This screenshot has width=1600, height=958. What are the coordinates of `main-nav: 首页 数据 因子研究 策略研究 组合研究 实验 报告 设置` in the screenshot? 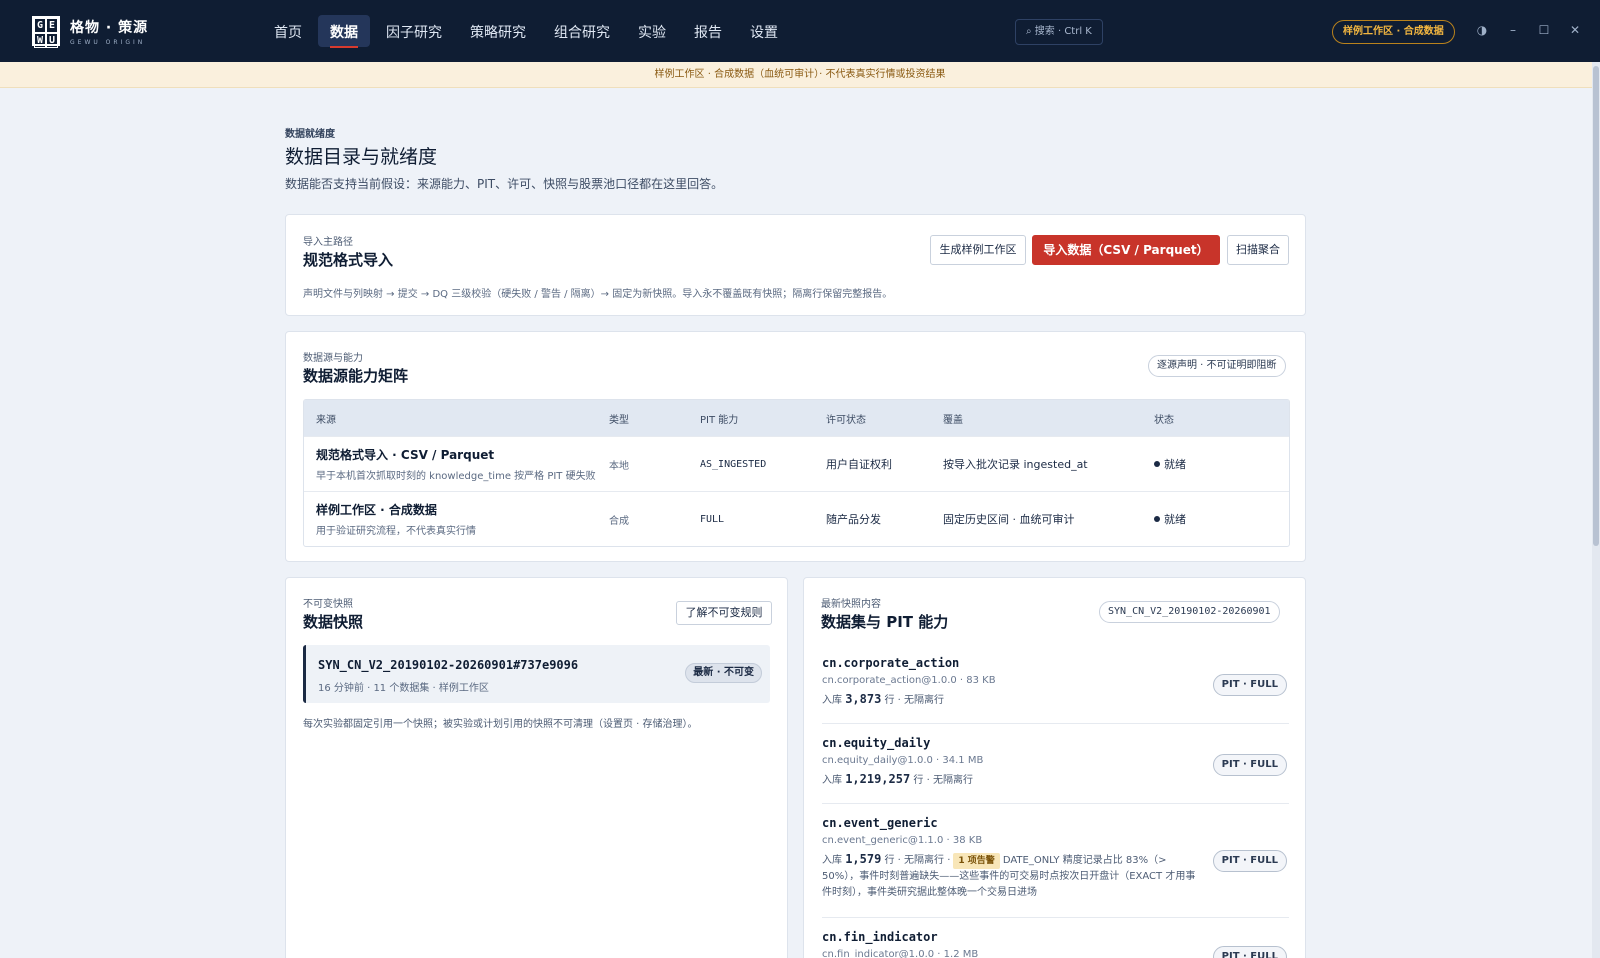 It's located at (526, 31).